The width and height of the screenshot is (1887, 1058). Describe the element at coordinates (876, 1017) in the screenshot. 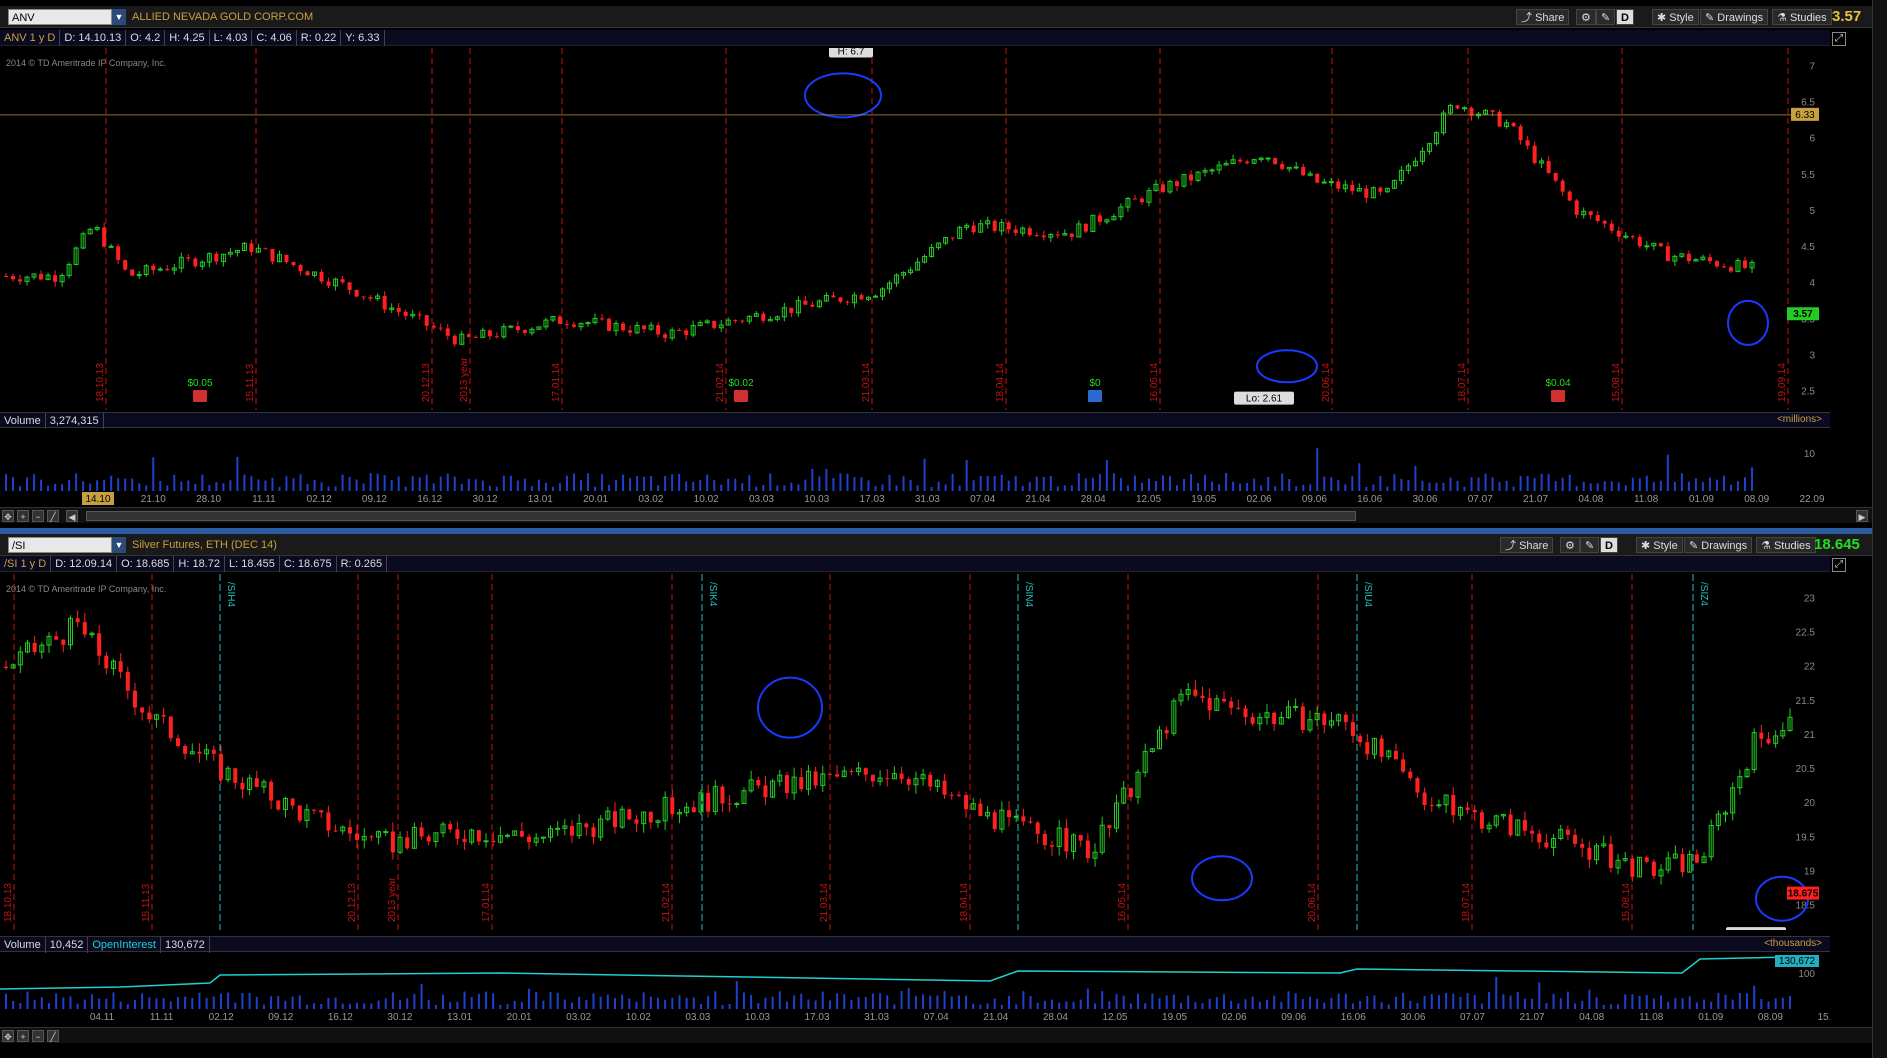

I see `time-axis-label: 31.03` at that location.